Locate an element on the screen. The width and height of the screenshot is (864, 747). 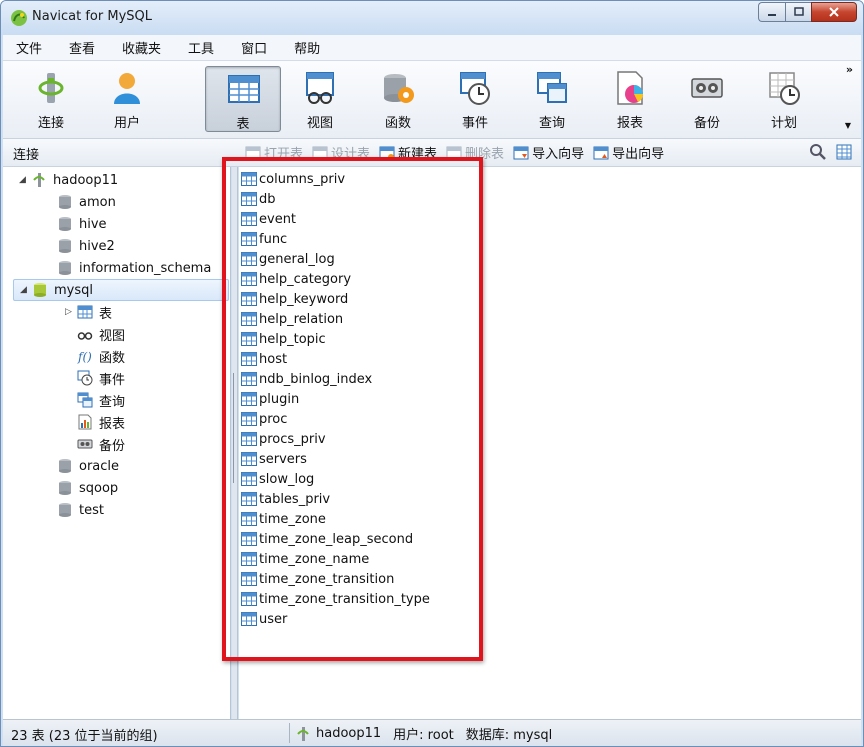
tool-table: 表 is located at coordinates (243, 99).